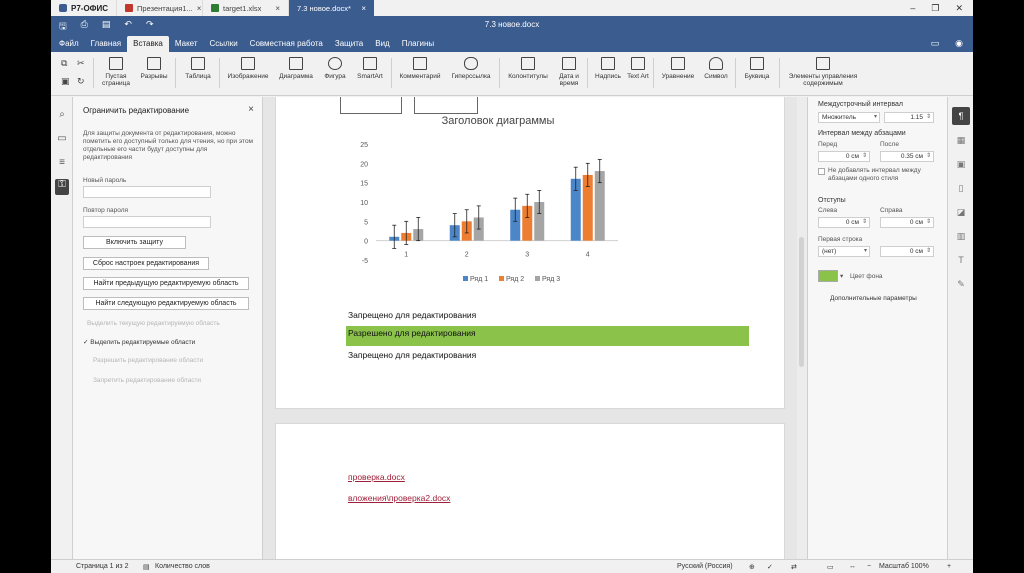 Image resolution: width=1024 pixels, height=573 pixels. I want to click on image-settings-icon: ▣, so click(961, 165).